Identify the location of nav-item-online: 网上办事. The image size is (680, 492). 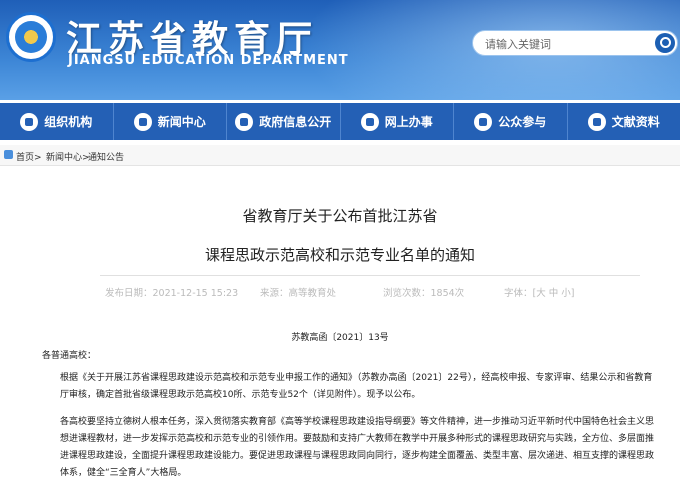
(397, 121).